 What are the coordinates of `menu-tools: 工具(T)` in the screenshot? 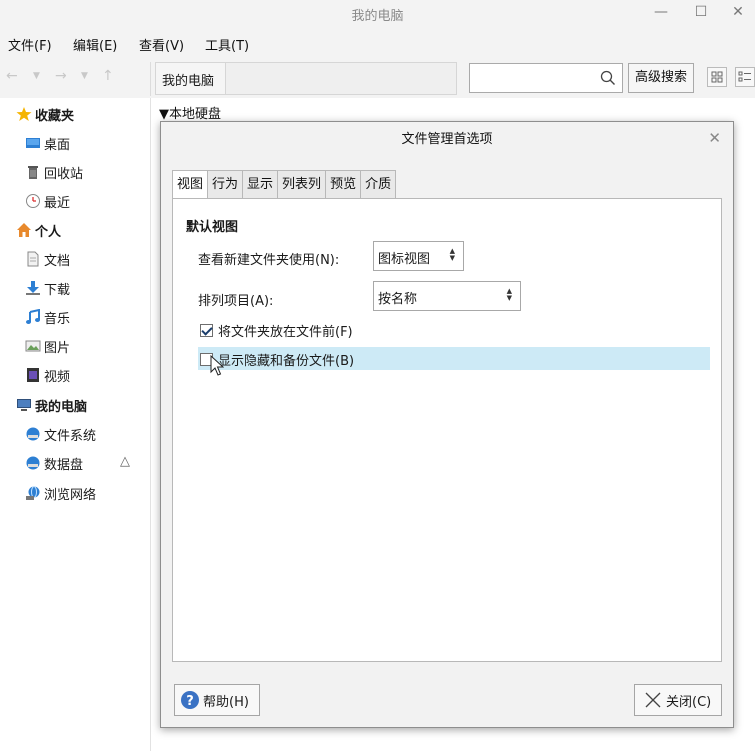 It's located at (227, 44).